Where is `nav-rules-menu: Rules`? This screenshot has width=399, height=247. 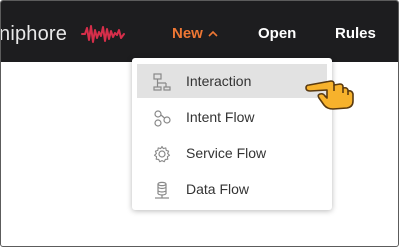
nav-rules-menu: Rules is located at coordinates (355, 34).